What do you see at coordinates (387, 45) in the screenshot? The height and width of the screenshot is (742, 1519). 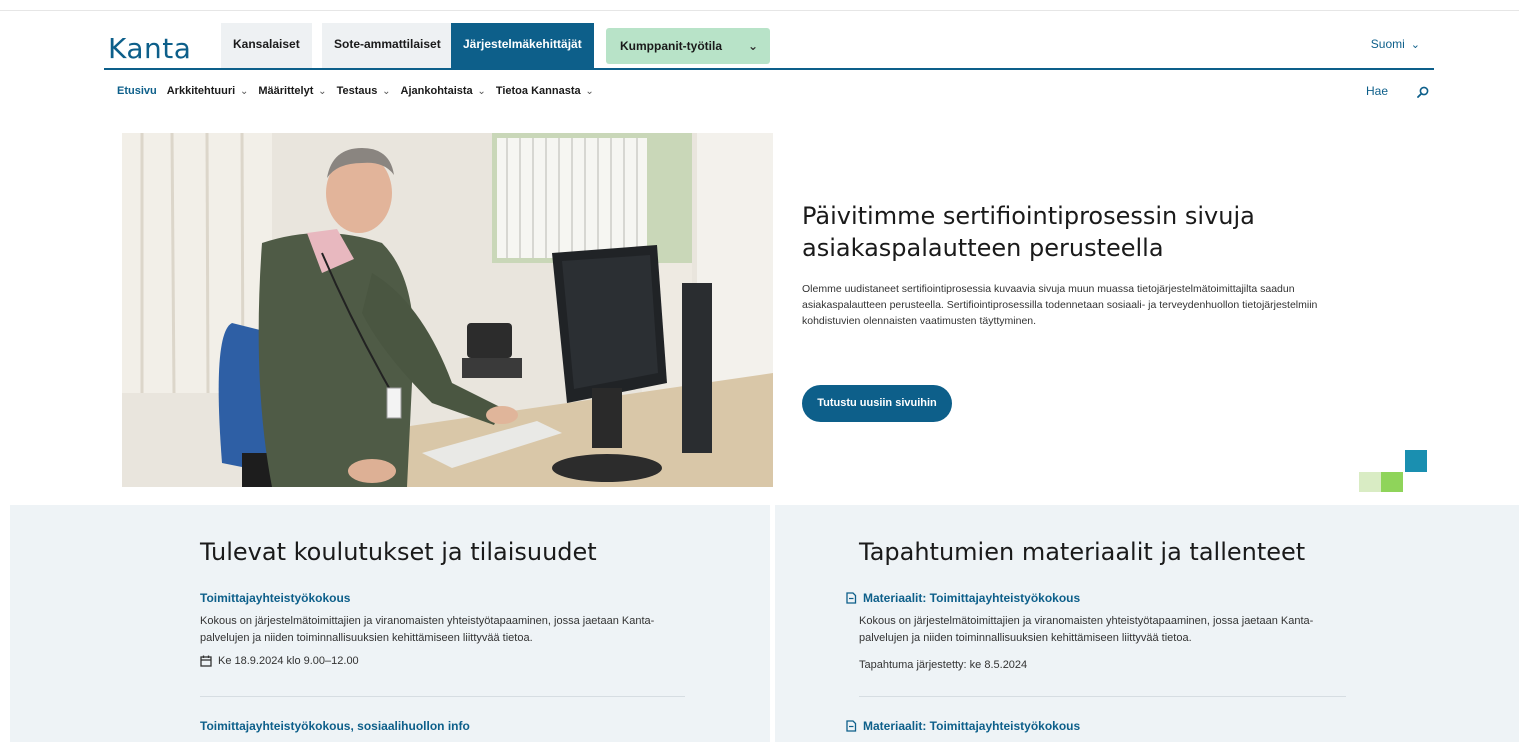 I see `tab-sote-ammattilaiset: Sote-ammattilaiset` at bounding box center [387, 45].